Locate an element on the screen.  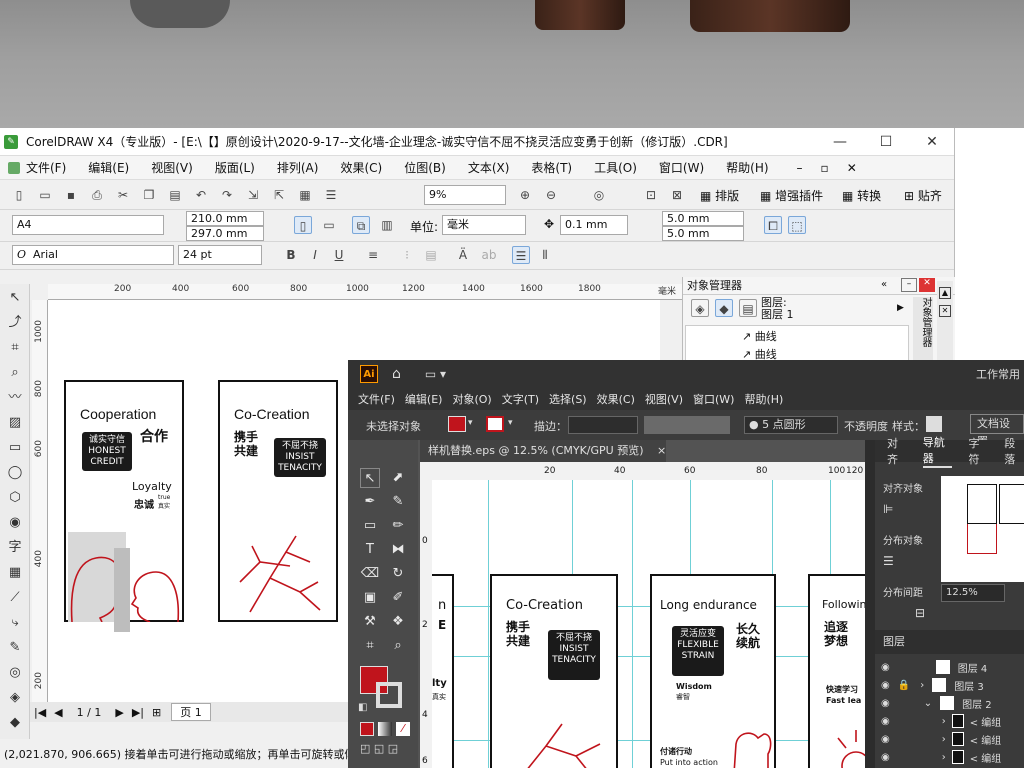
show-object-properties-icon: ◆ is located at coordinates (724, 308).